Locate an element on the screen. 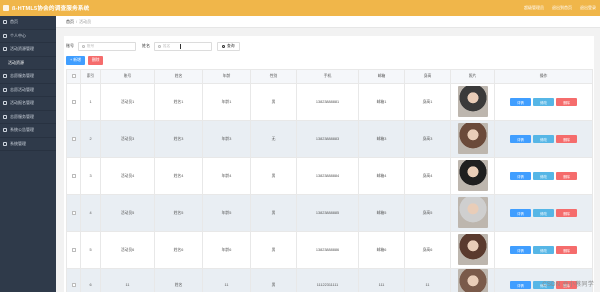 The height and width of the screenshot is (292, 600). sidebar-item-4: 志愿服务管理 is located at coordinates (28, 77).